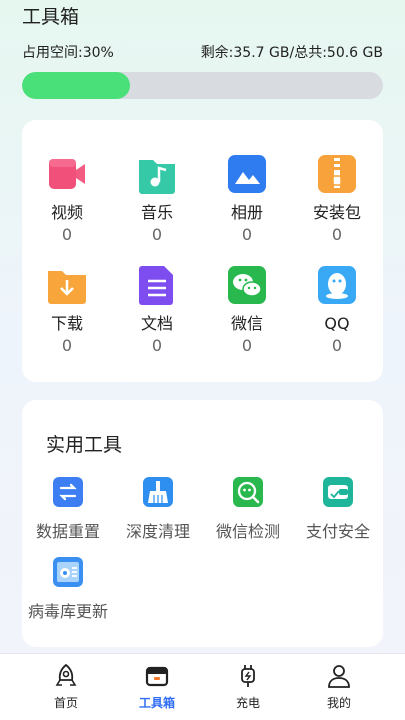 This screenshot has height=720, width=405. Describe the element at coordinates (157, 199) in the screenshot. I see `category-music: 音乐 0` at that location.